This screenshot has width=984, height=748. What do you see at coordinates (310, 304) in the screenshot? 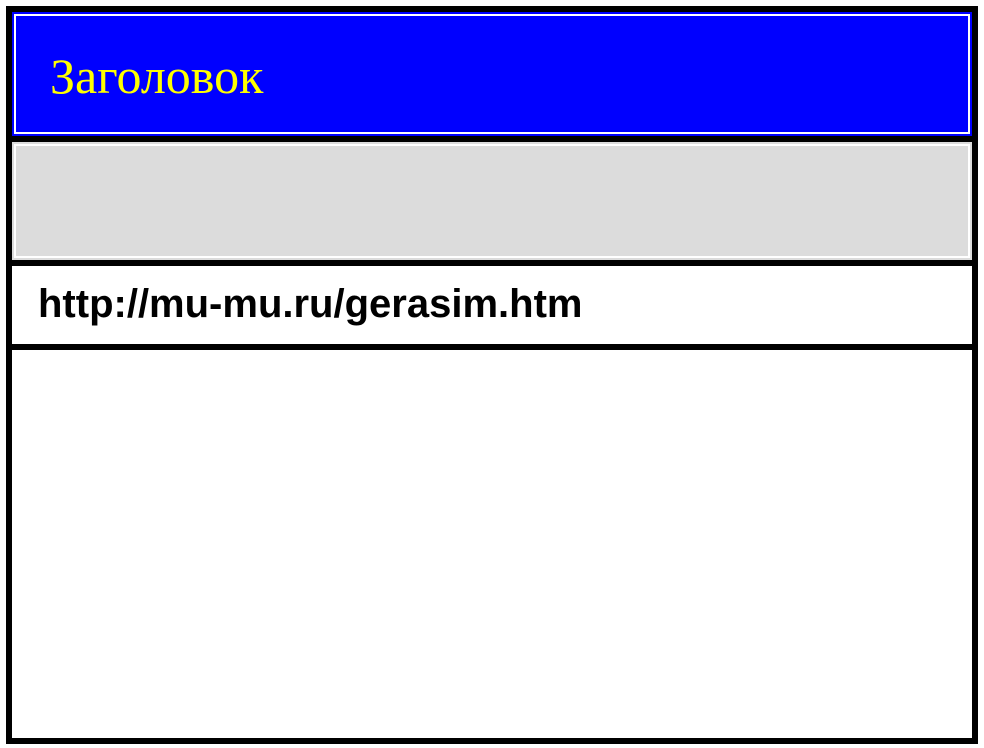
I see `address-url: http://mu-mu.ru/gerasim.htm` at bounding box center [310, 304].